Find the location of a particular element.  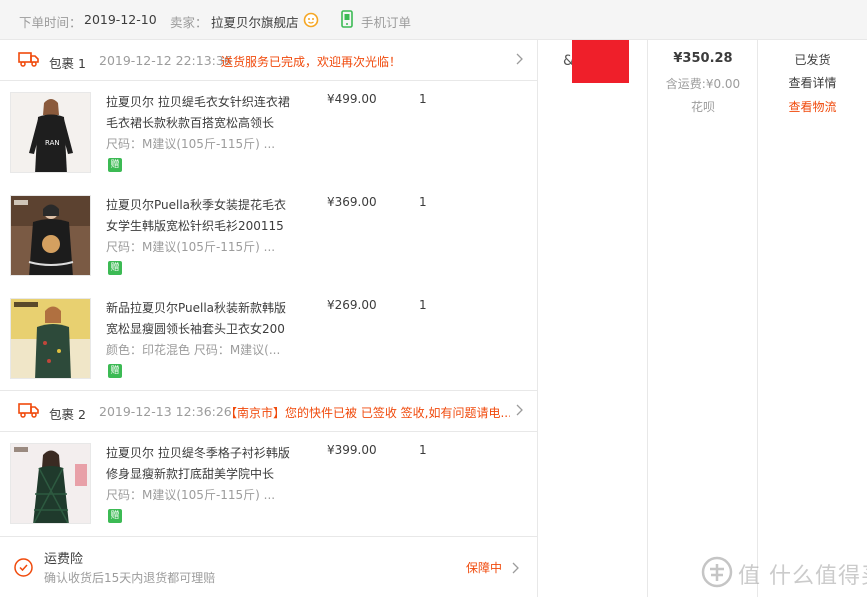

view-details-link: 查看详情 is located at coordinates (812, 82).